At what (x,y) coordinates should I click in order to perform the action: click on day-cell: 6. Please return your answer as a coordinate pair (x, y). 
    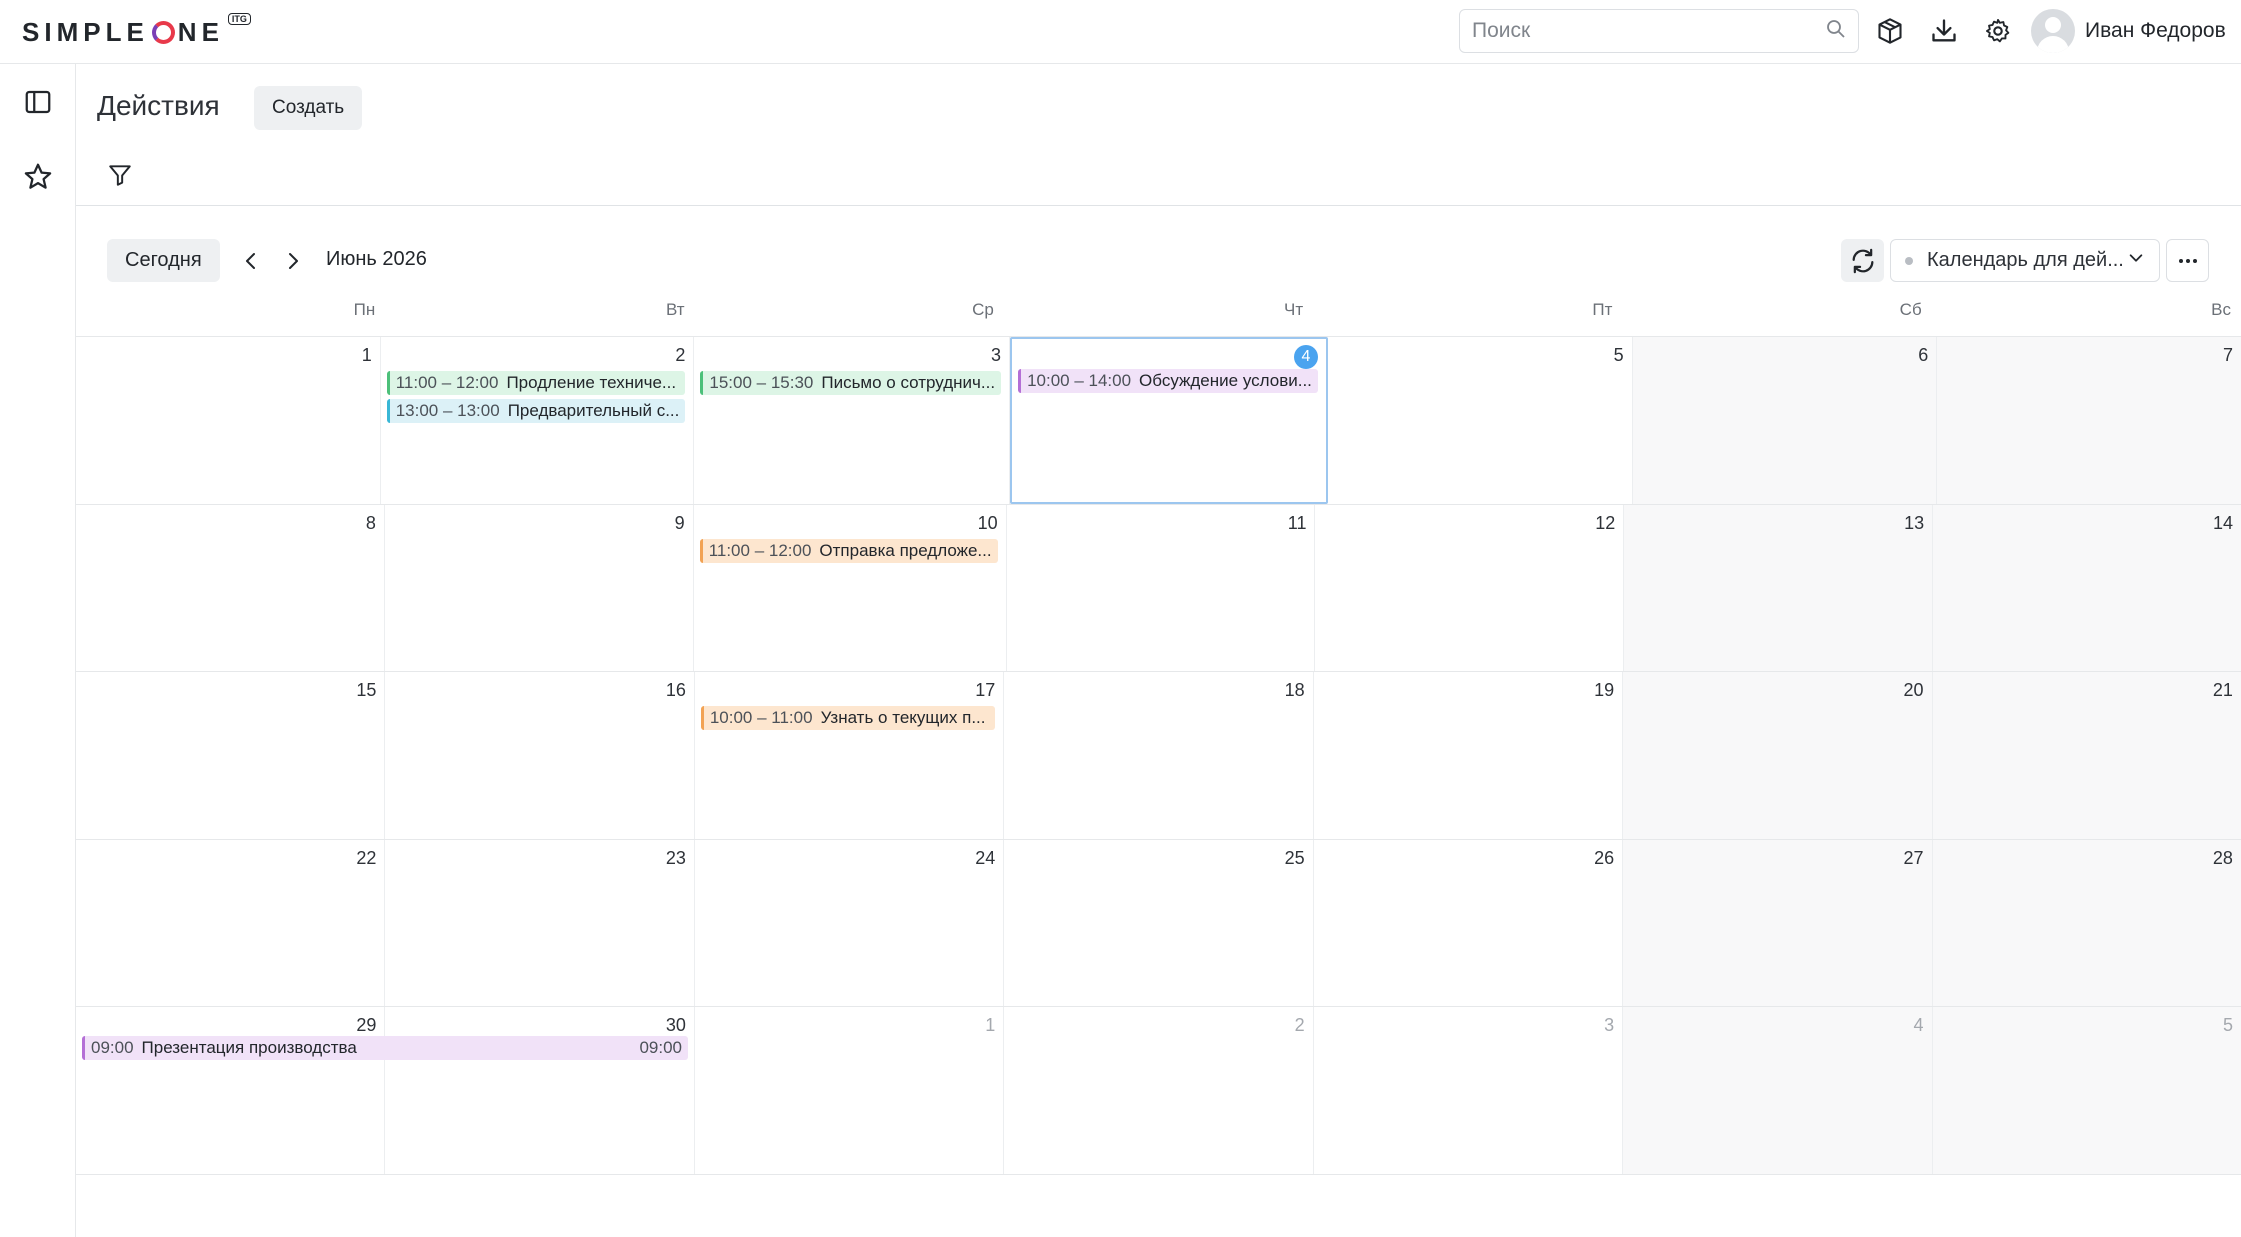
    Looking at the image, I should click on (1785, 420).